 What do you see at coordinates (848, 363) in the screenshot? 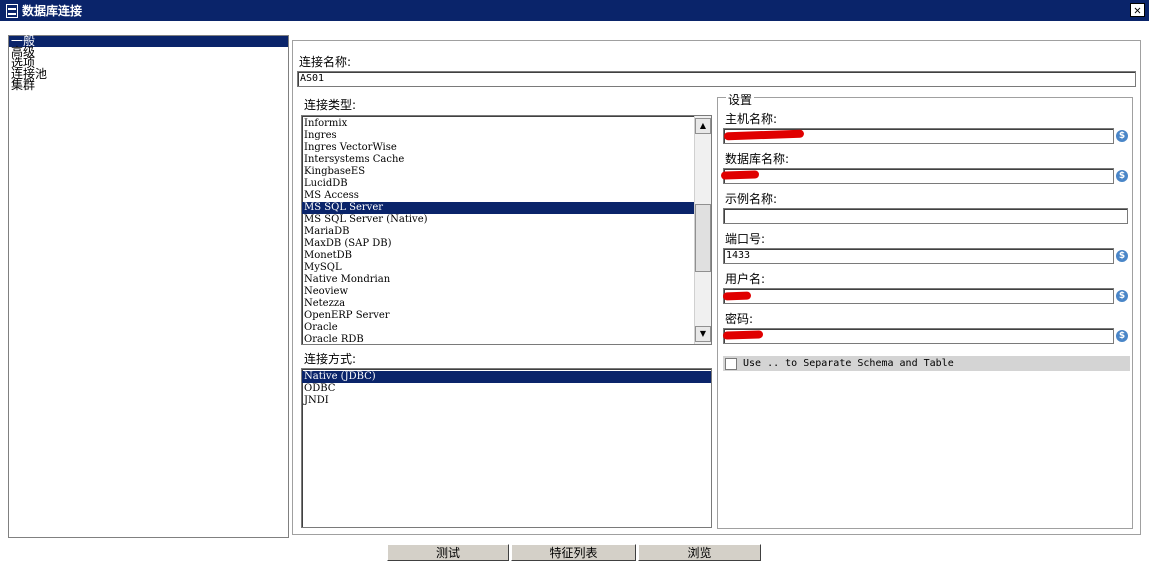
I see `separate-schema-label: Use .. to Separate Schema and Table` at bounding box center [848, 363].